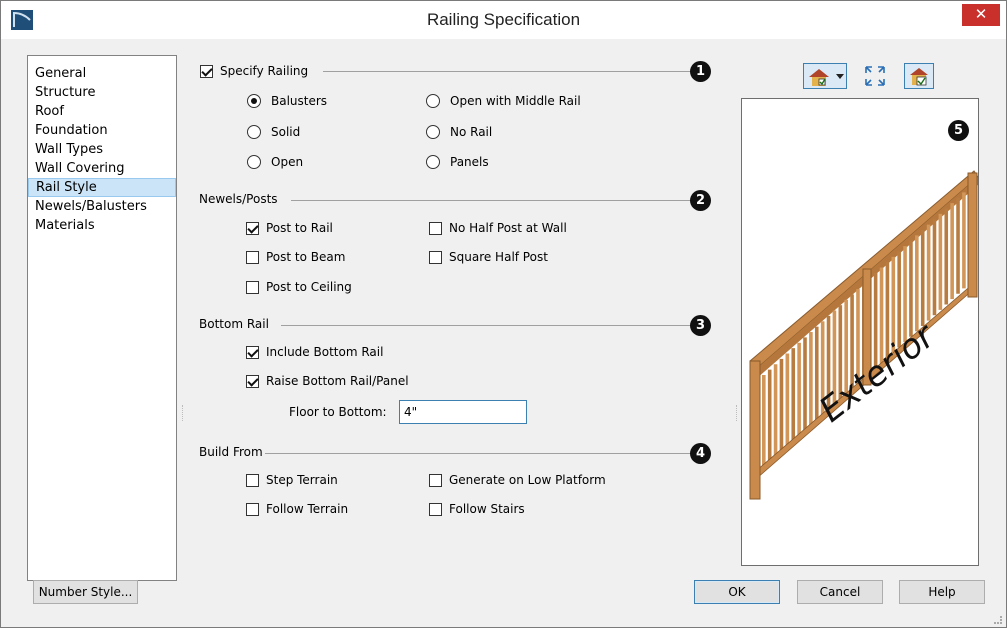 The image size is (1007, 628). I want to click on radio-label: Solid, so click(286, 132).